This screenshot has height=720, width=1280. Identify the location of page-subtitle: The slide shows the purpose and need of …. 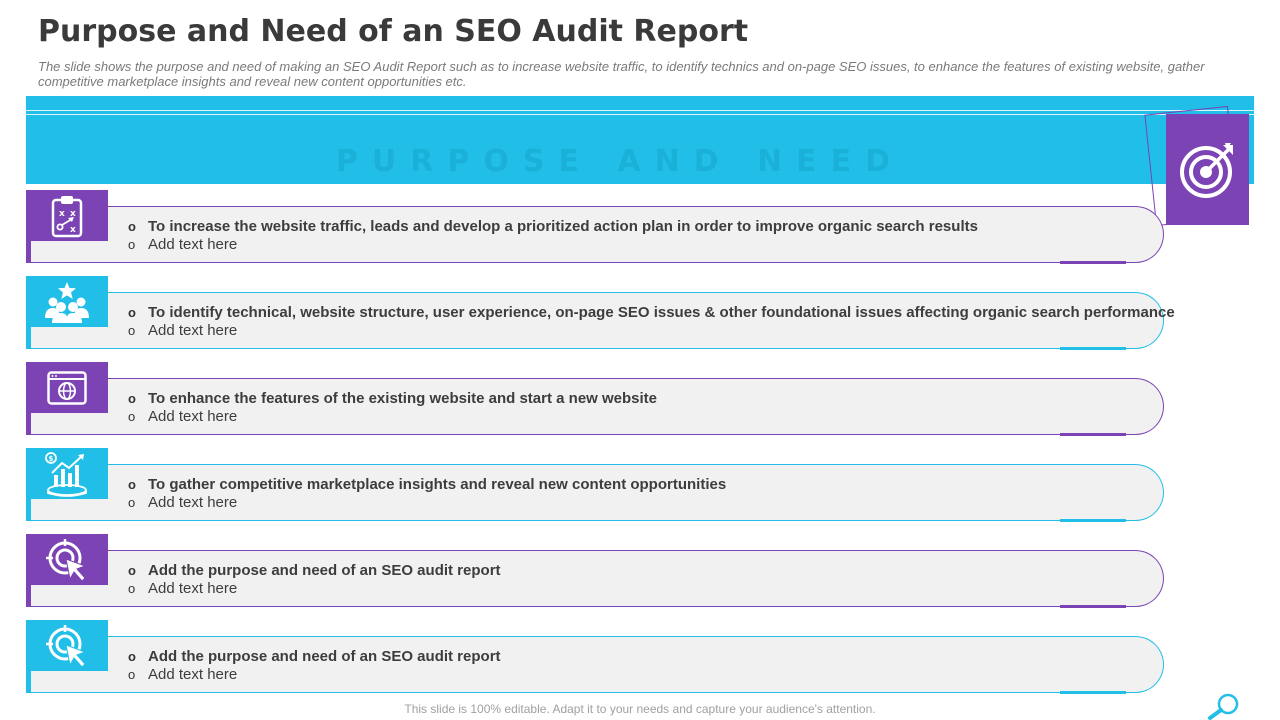
(621, 74).